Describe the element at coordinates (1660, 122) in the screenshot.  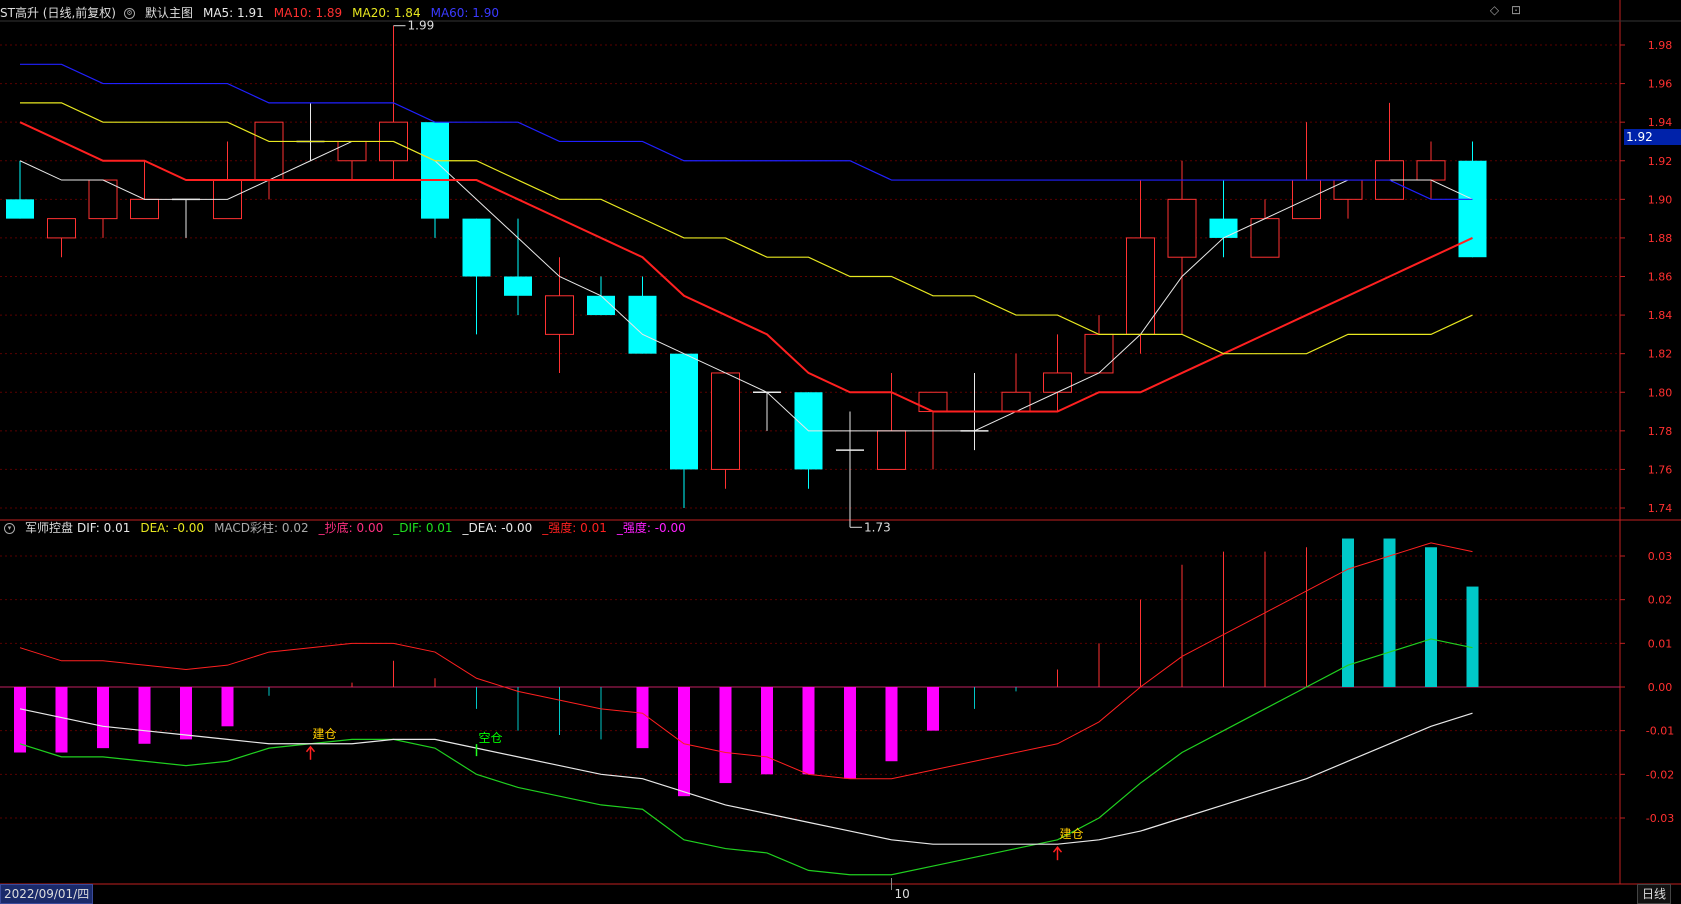
I see `y-tick-label: 1.94` at that location.